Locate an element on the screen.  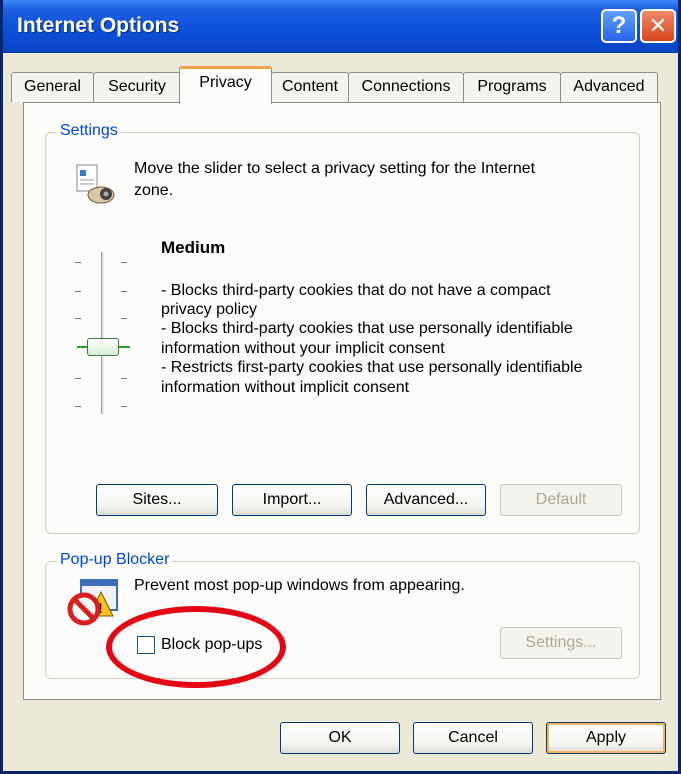
tab-general: General is located at coordinates (52, 87).